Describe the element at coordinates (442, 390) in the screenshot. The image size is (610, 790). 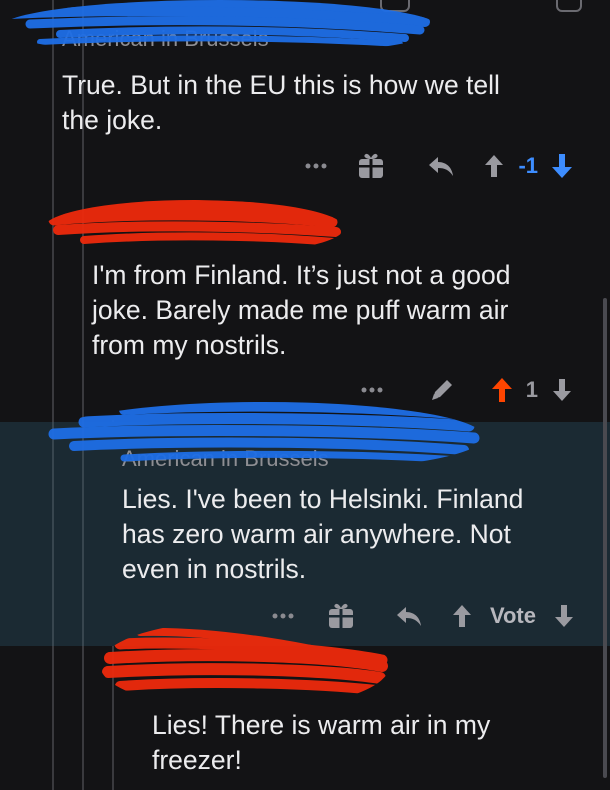
I see `edit-pencil-icon` at that location.